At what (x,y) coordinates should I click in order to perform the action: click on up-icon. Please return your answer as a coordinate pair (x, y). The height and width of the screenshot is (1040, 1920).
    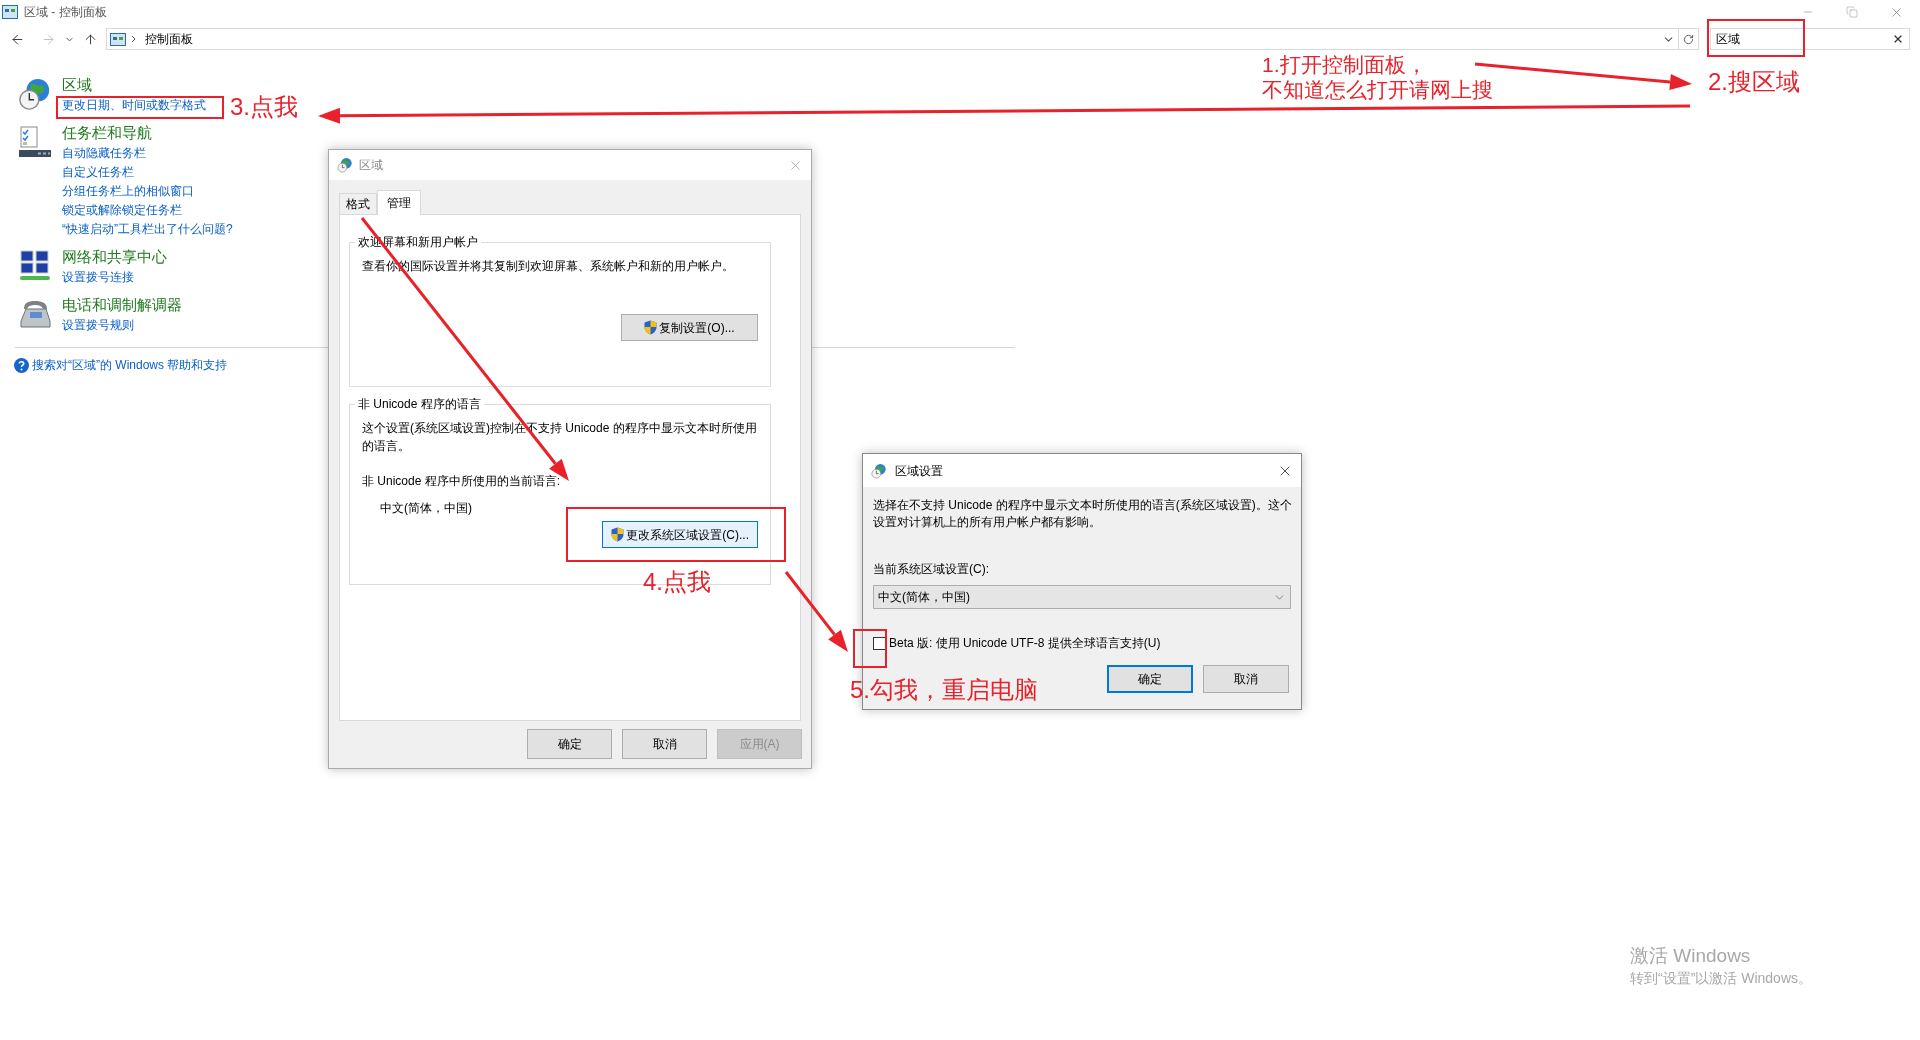
    Looking at the image, I should click on (90, 39).